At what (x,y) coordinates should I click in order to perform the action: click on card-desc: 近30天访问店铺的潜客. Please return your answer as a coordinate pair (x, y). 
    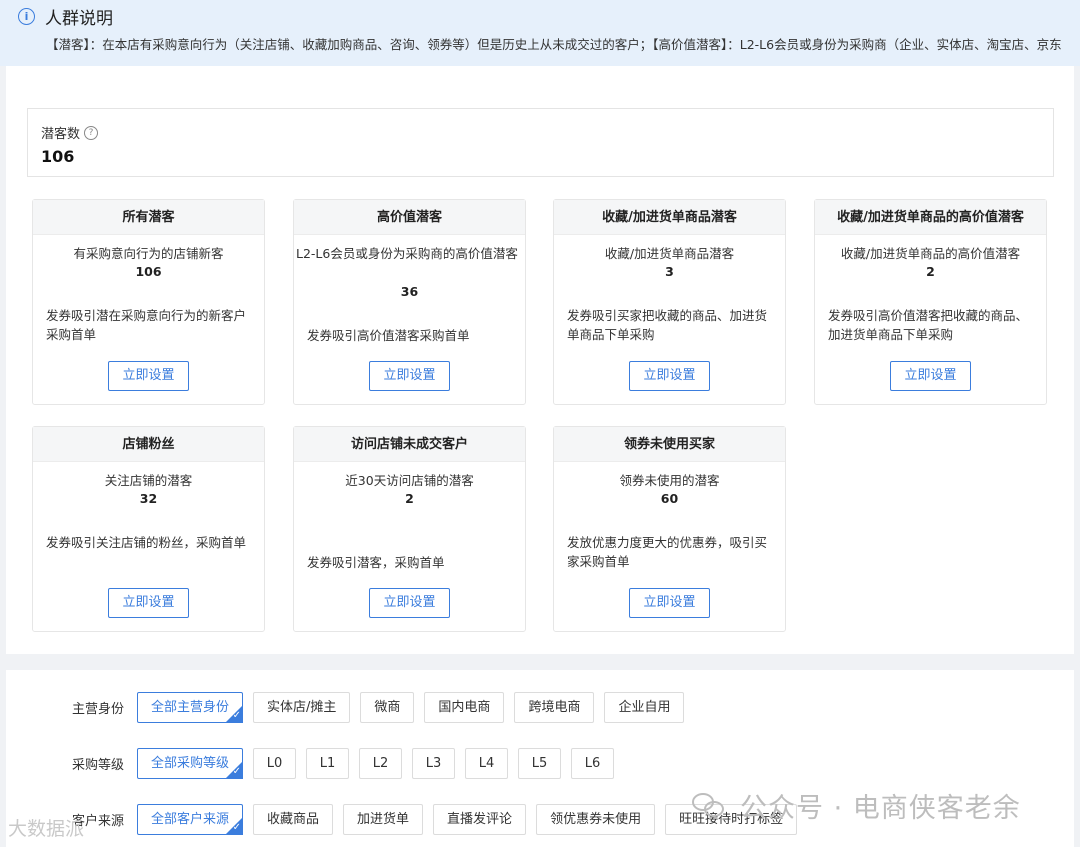
    Looking at the image, I should click on (409, 480).